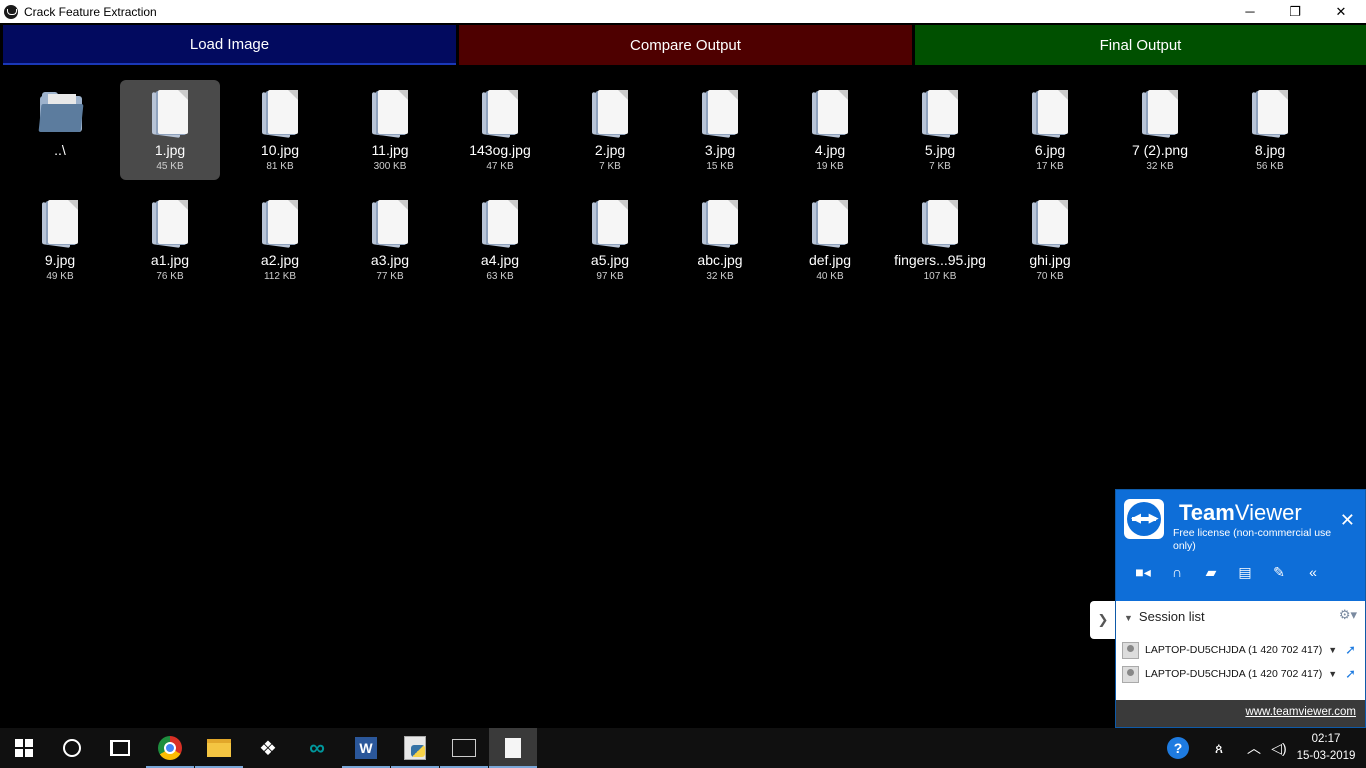  I want to click on file-item: 3.jpg 15 KB, so click(720, 130).